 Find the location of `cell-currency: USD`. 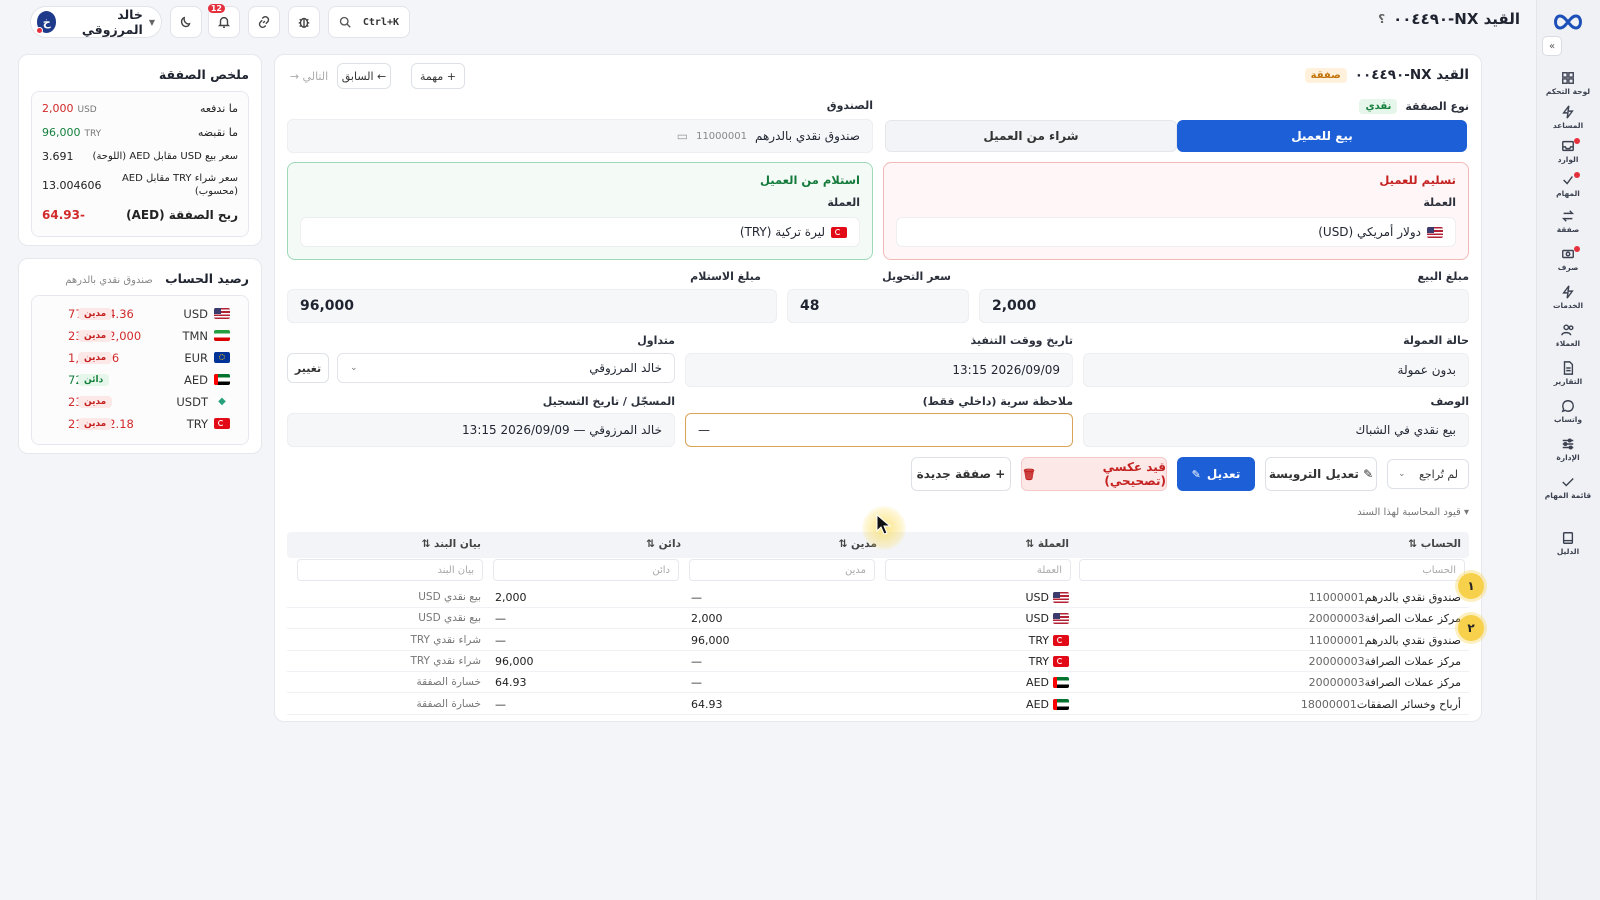

cell-currency: USD is located at coordinates (1047, 597).